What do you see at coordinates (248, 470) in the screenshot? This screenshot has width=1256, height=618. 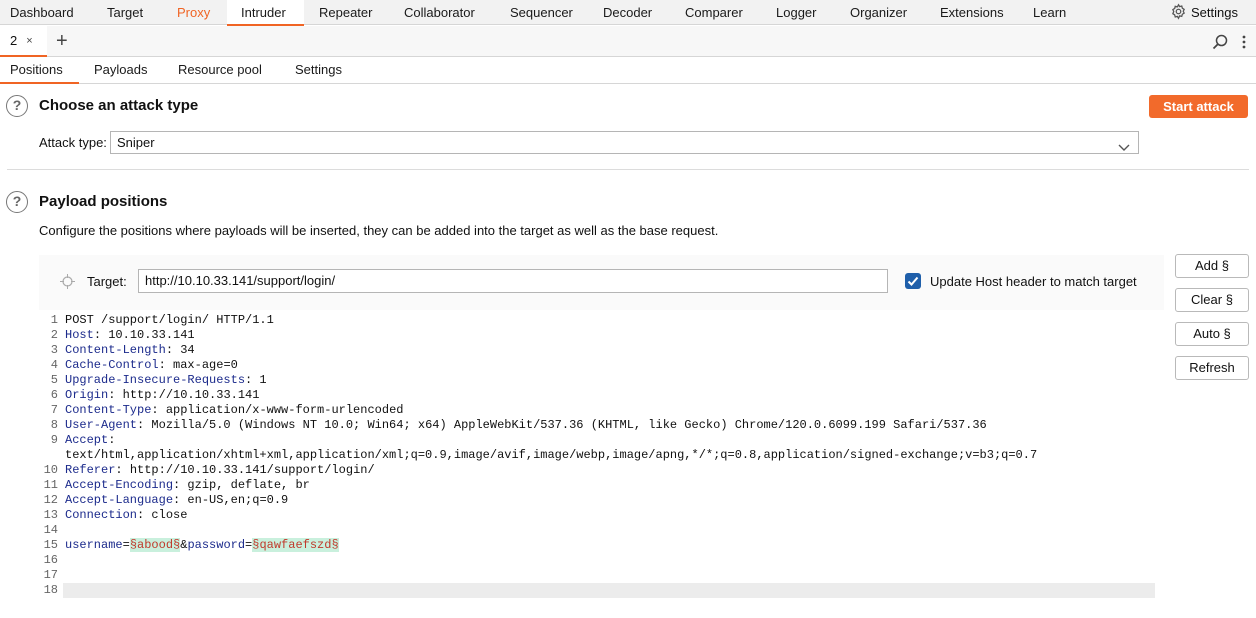 I see `header-value: http://10.10.33.141/support/login/` at bounding box center [248, 470].